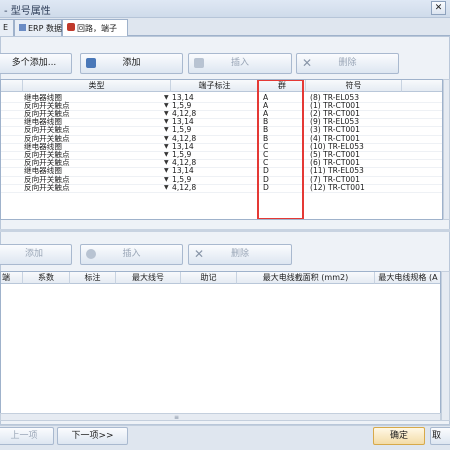 The image size is (450, 450). I want to click on previous-button: 上一项, so click(27, 436).